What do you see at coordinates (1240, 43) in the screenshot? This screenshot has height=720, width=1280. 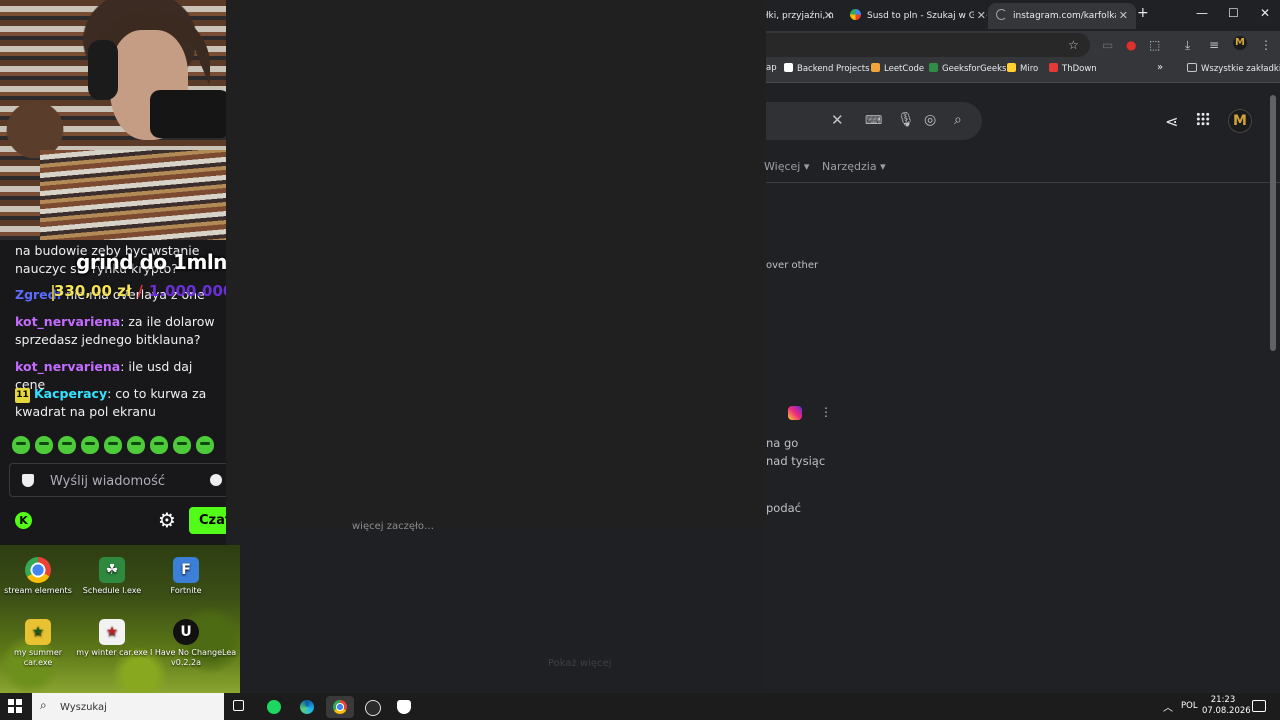 I see `profile-avatar: M` at bounding box center [1240, 43].